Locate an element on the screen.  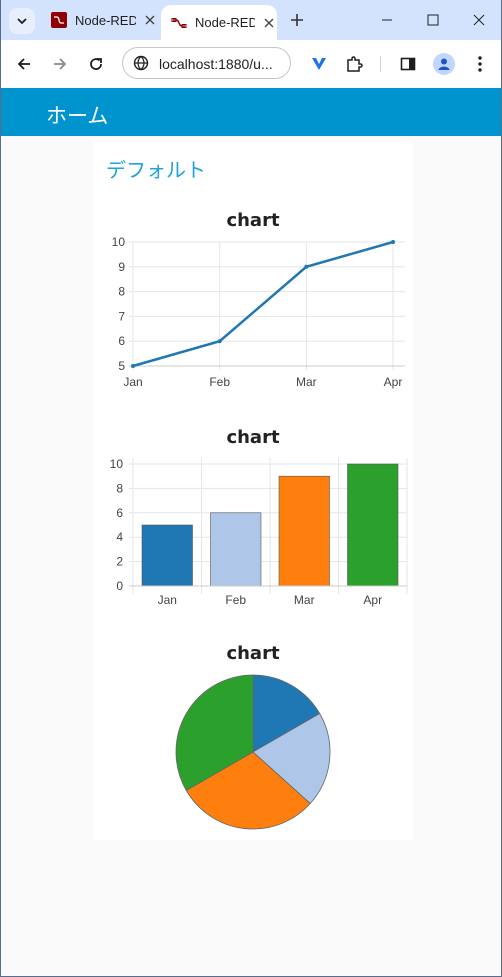
close-window-button is located at coordinates (479, 20).